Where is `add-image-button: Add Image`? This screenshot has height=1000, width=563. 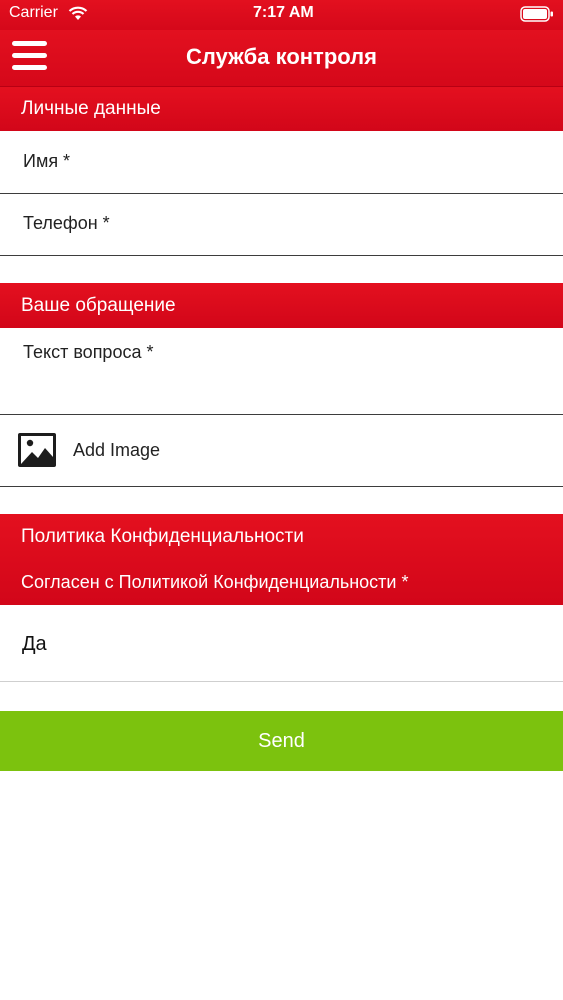 add-image-button: Add Image is located at coordinates (281, 451).